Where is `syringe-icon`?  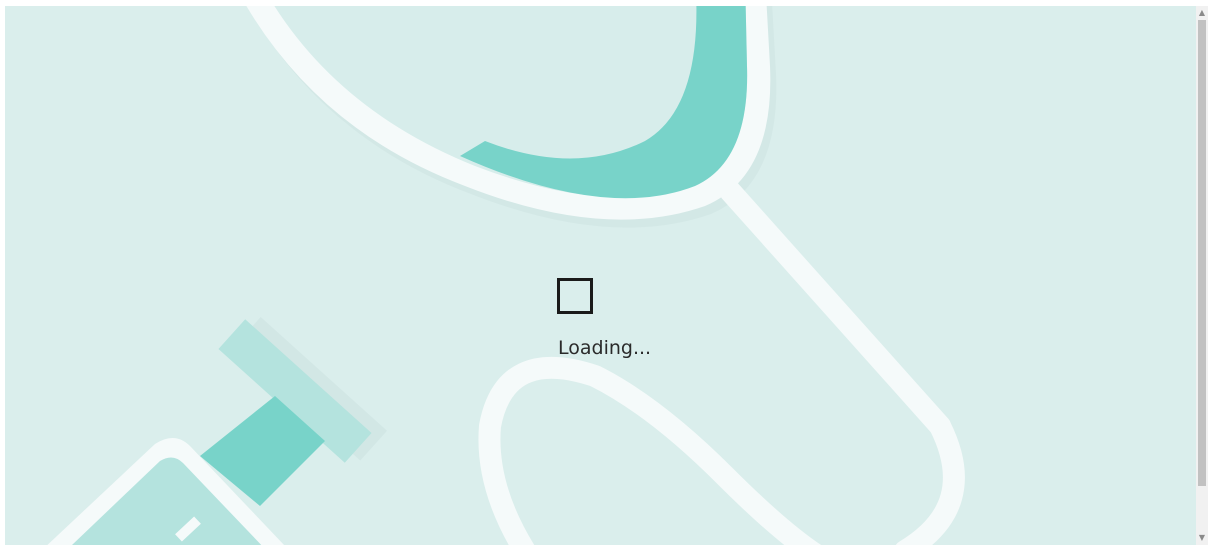 syringe-icon is located at coordinates (217, 431).